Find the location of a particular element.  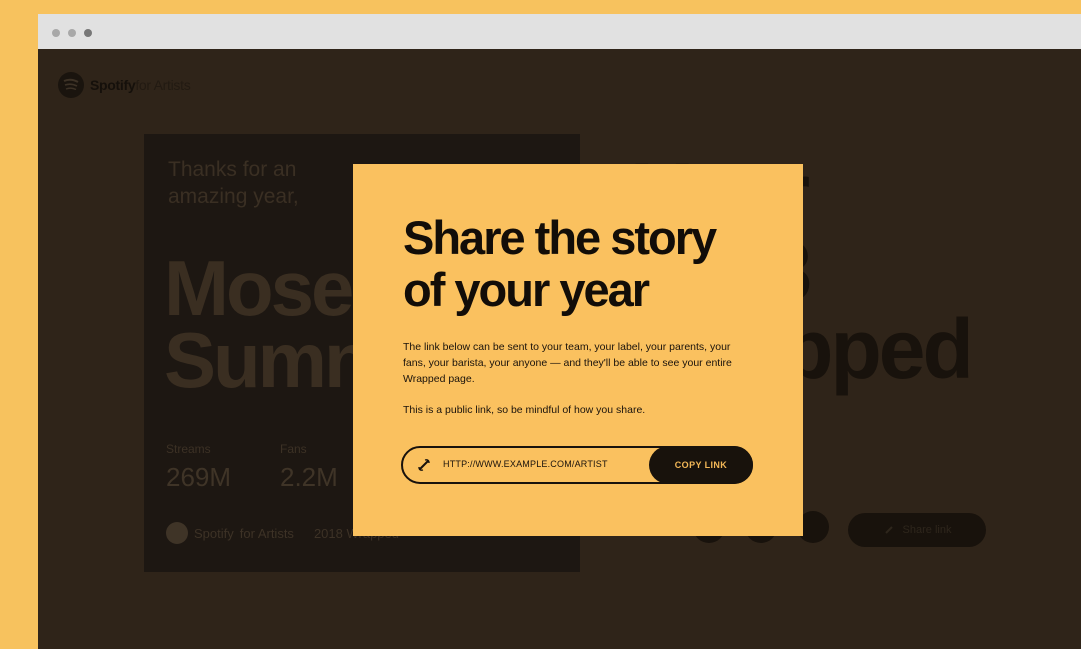

brand-header: Spotifyfor Artists is located at coordinates (124, 85).